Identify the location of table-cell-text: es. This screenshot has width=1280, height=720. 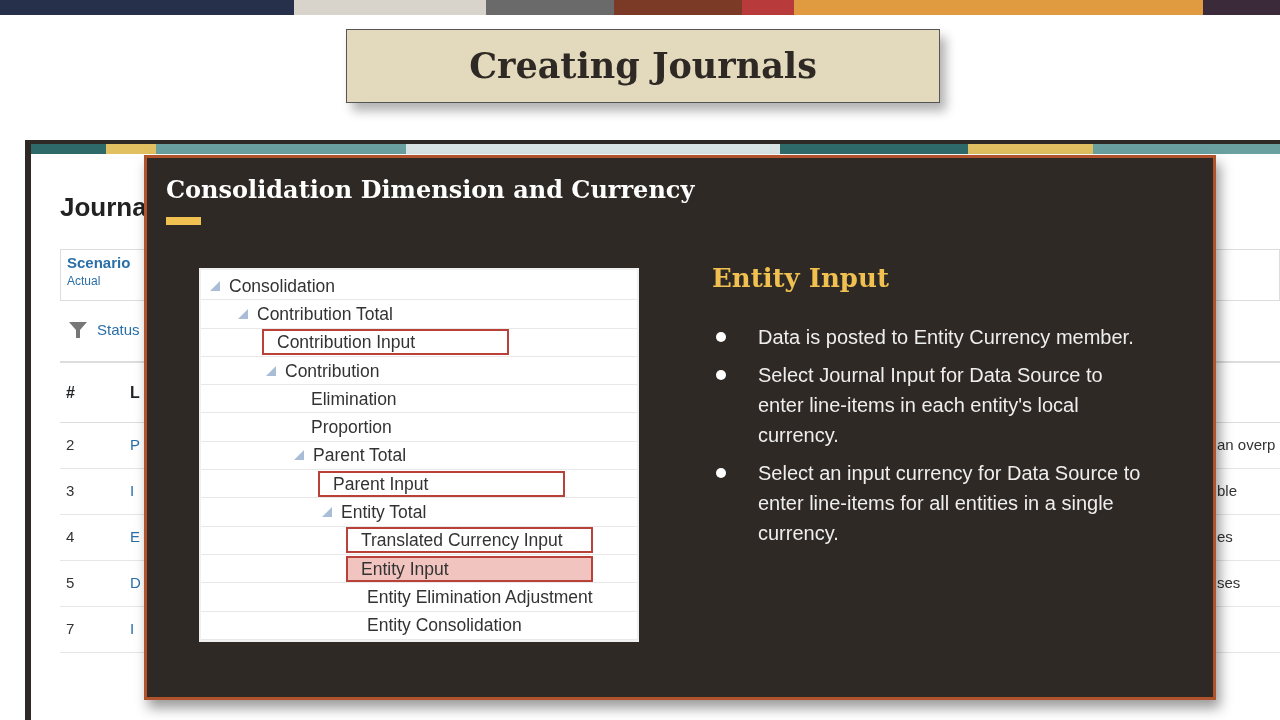
(1225, 537).